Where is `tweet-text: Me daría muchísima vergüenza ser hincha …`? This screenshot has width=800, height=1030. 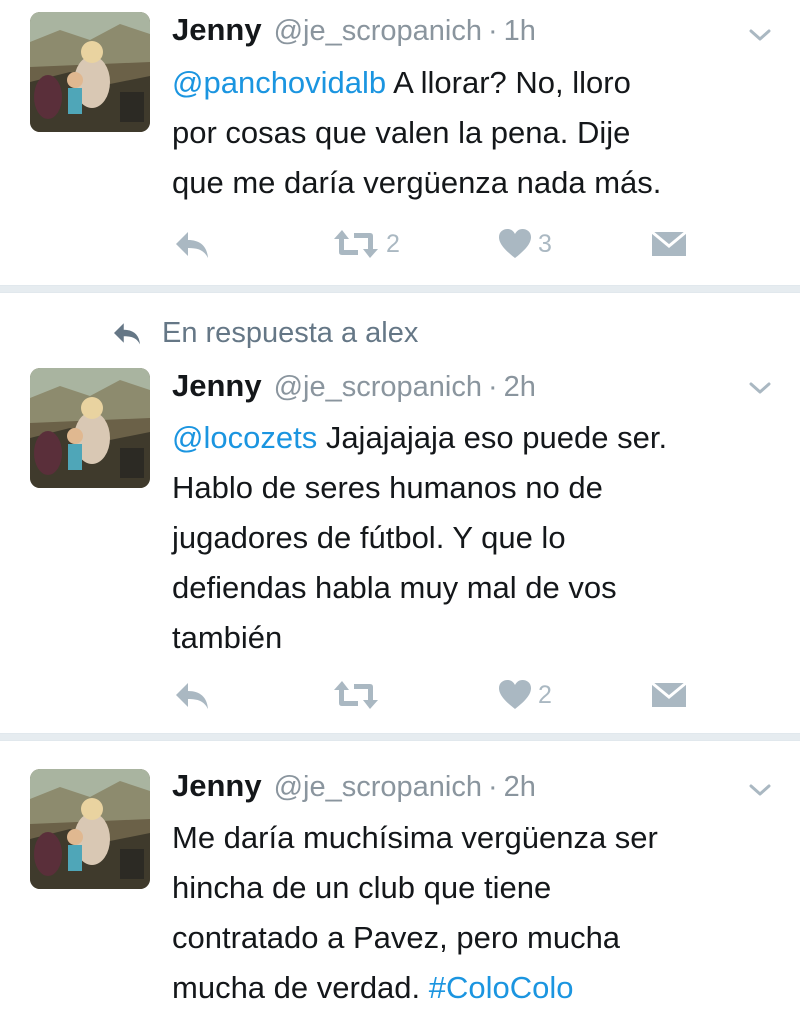
tweet-text: Me daría muchísima vergüenza ser hincha … is located at coordinates (477, 913).